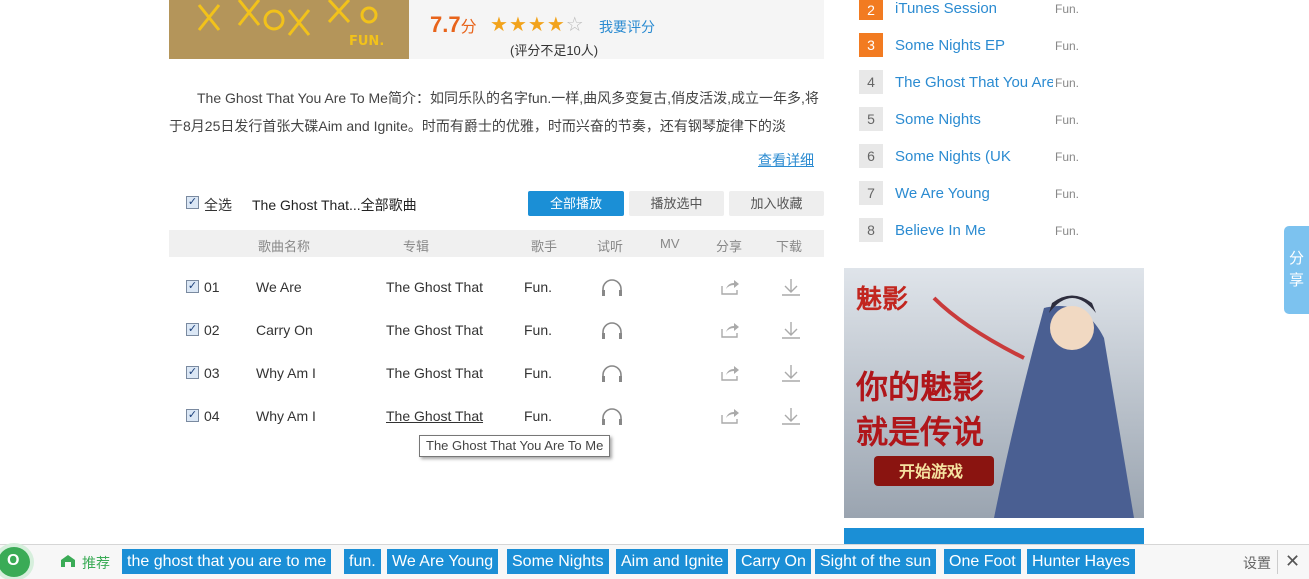  I want to click on star-empty-icon: ☆, so click(575, 25).